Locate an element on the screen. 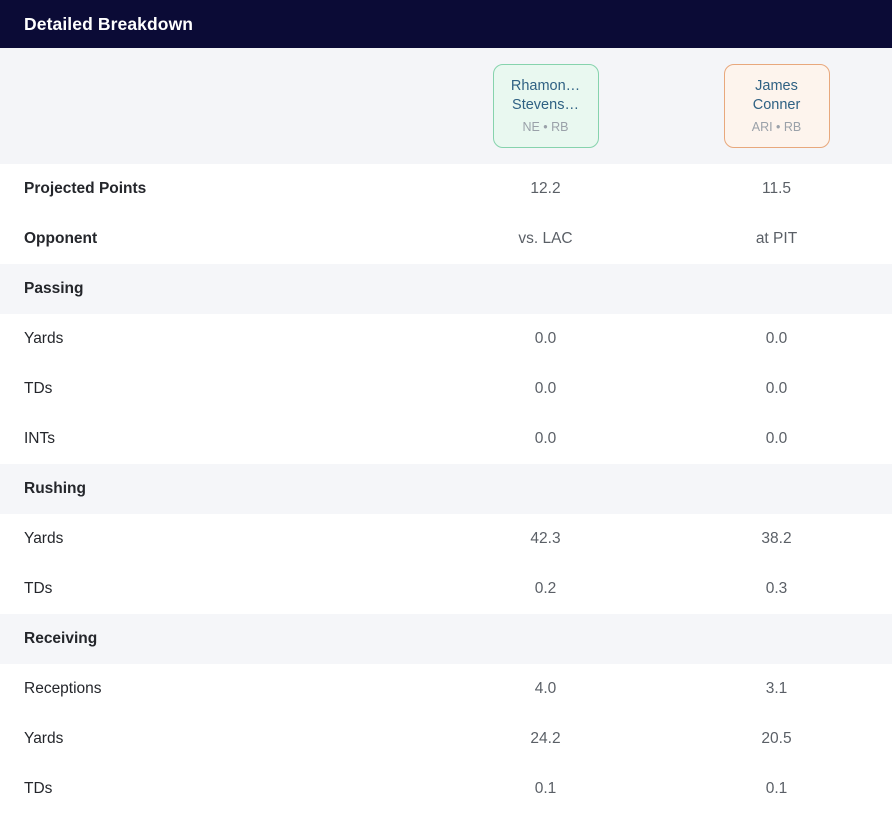  section-header-row: Passing is located at coordinates (446, 289).